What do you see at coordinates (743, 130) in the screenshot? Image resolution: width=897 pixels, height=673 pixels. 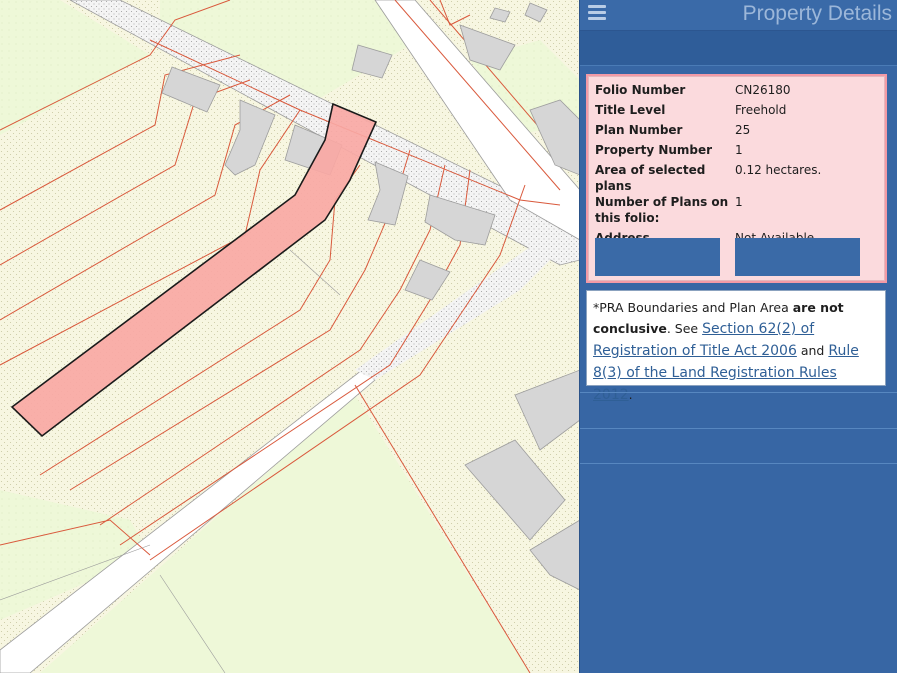 I see `detail-value: 25` at bounding box center [743, 130].